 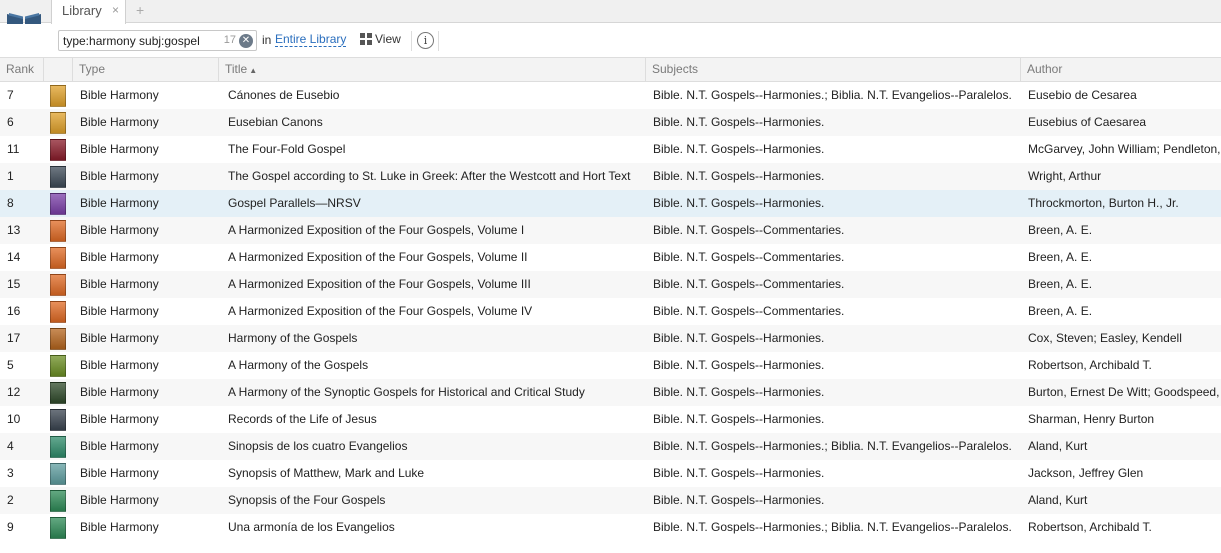 What do you see at coordinates (10, 95) in the screenshot?
I see `rank-cell: 7` at bounding box center [10, 95].